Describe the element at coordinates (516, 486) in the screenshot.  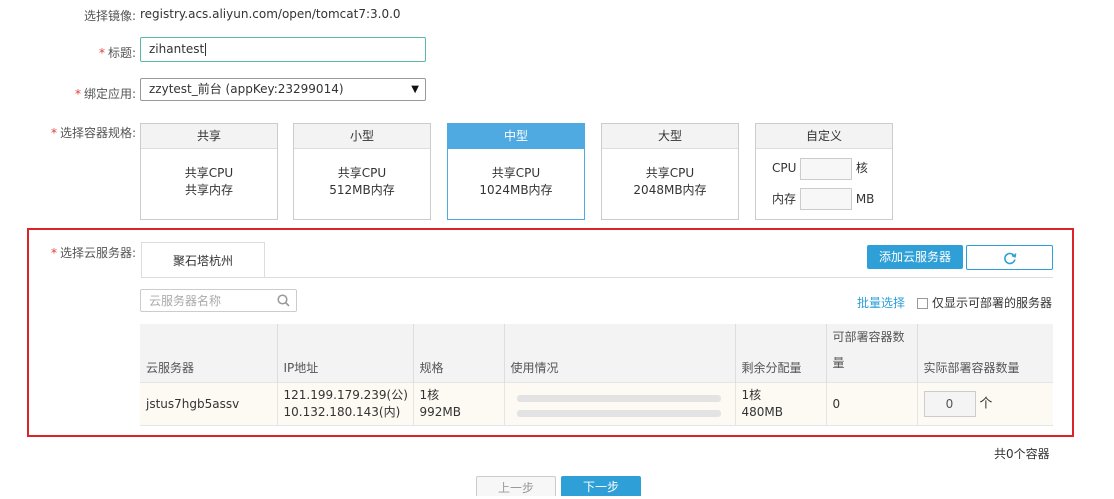
I see `prev-step-button: 上一步` at that location.